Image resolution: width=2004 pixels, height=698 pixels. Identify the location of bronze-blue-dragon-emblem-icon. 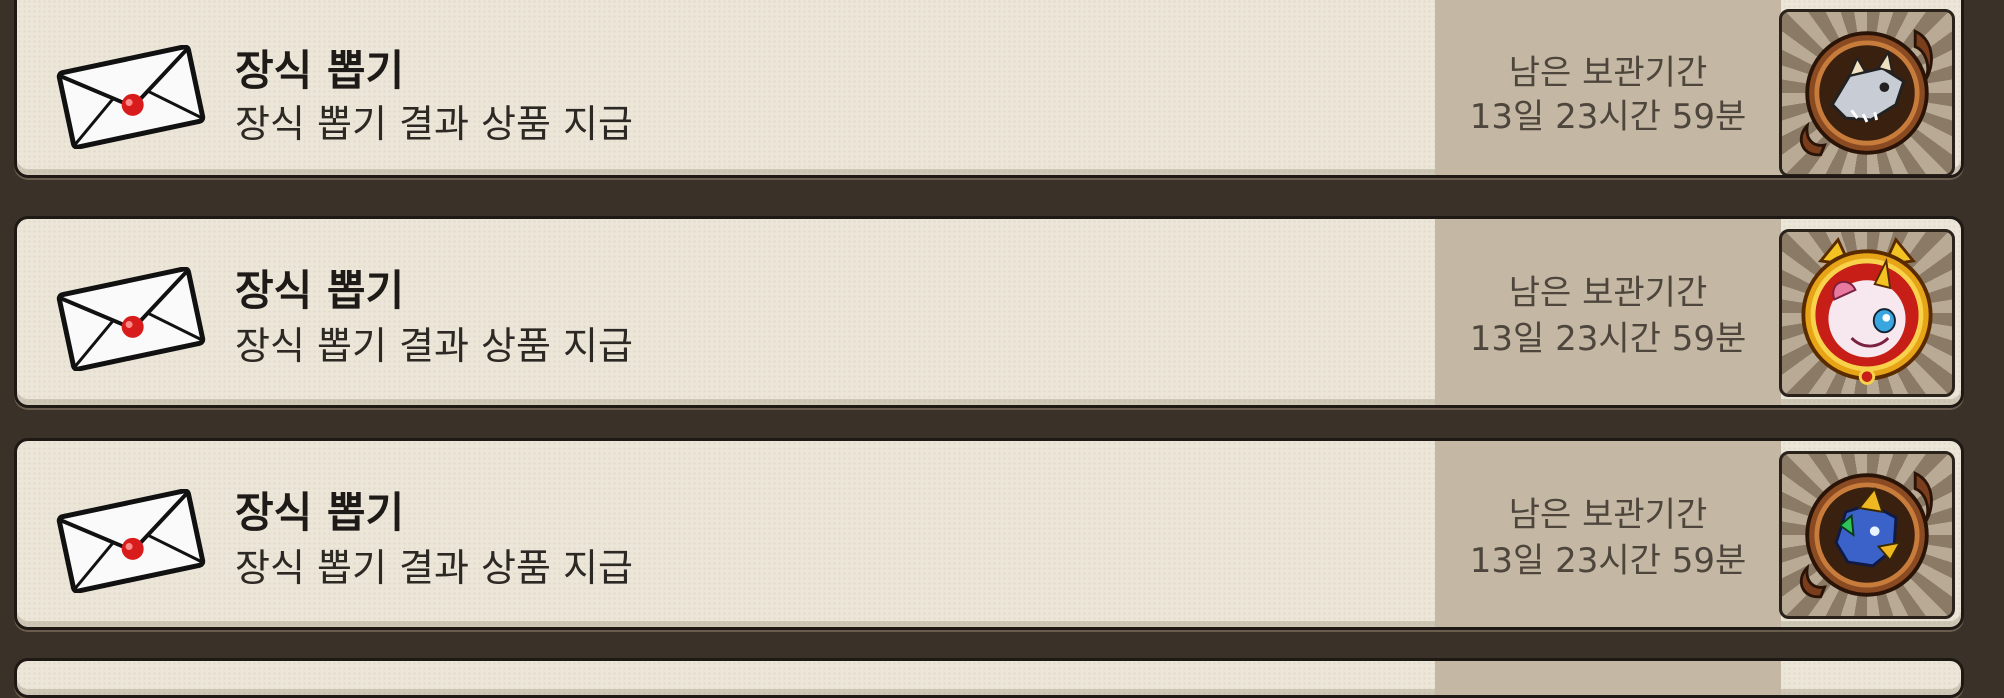
(1866, 535).